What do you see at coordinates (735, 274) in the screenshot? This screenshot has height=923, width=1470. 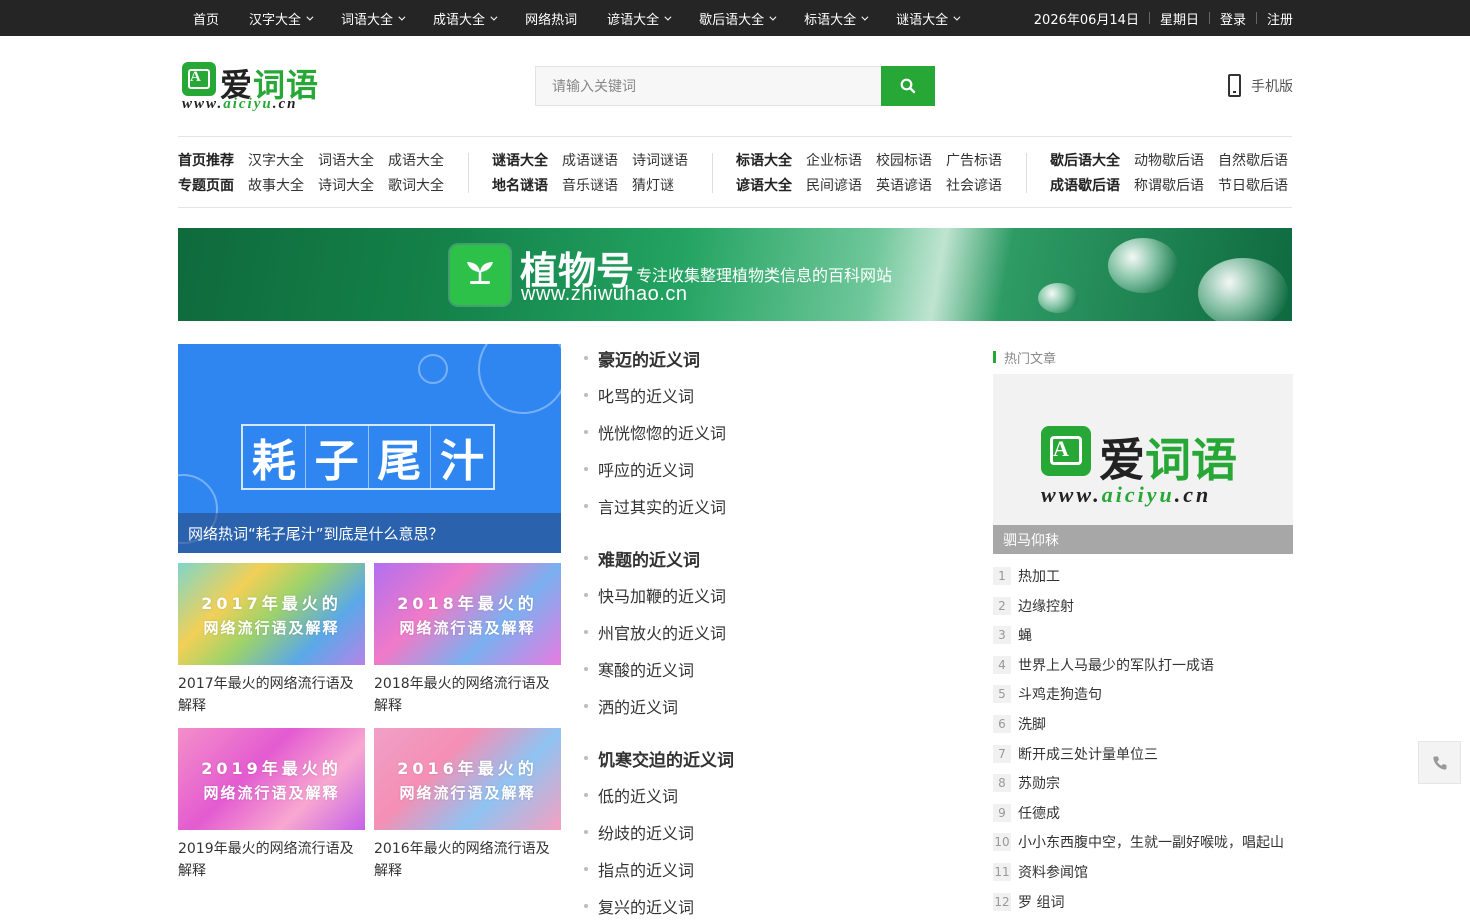 I see `zhiwuhao-banner: 植物号 专注收集整理植物类信息的百科网站 www.zhiwuhao.cn` at bounding box center [735, 274].